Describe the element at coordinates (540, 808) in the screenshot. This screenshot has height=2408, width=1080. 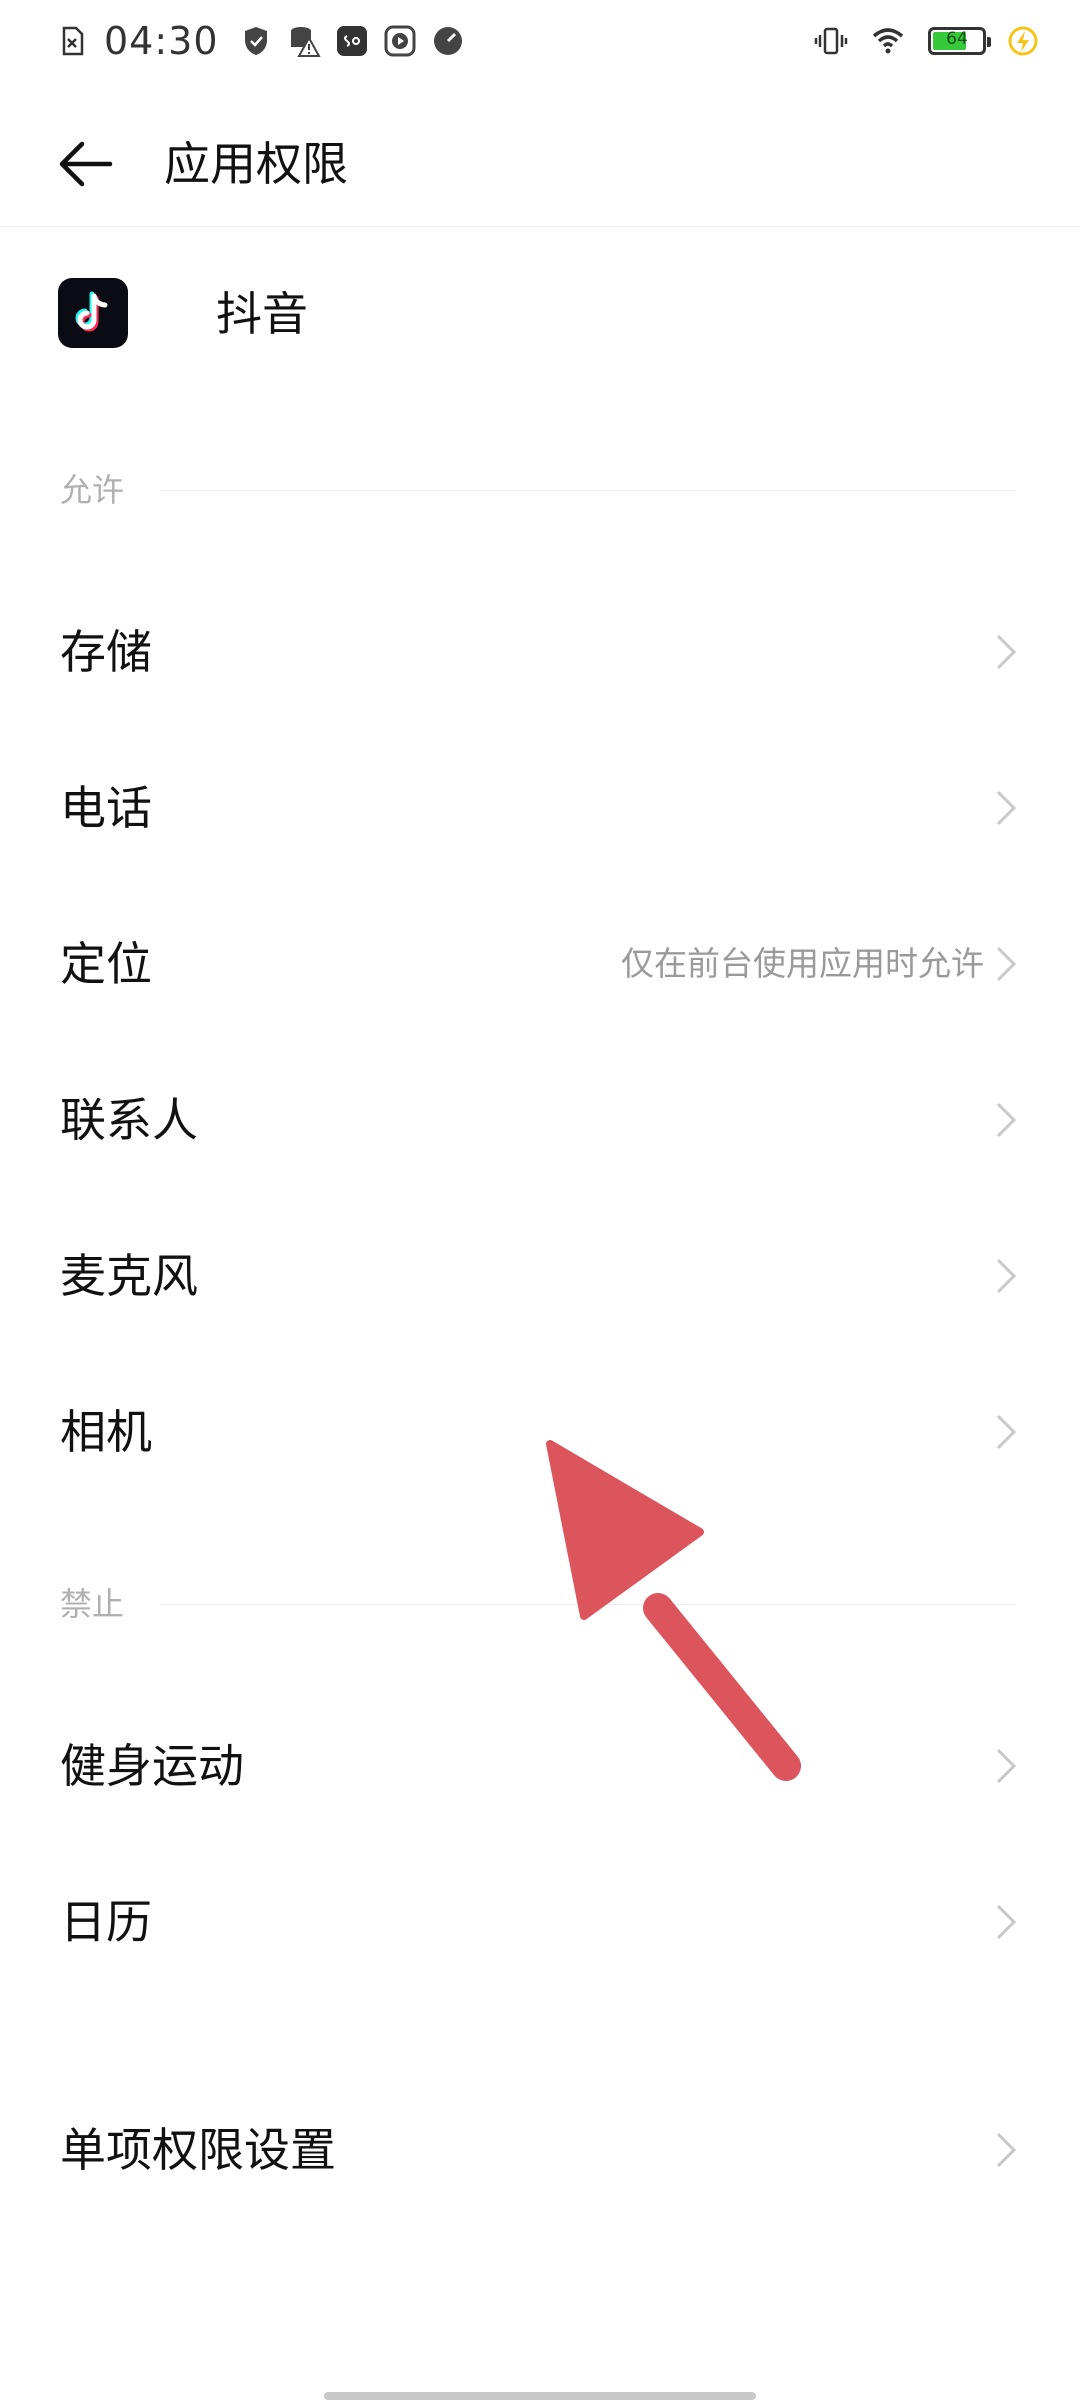
I see `permission-row-phone: 电话` at that location.